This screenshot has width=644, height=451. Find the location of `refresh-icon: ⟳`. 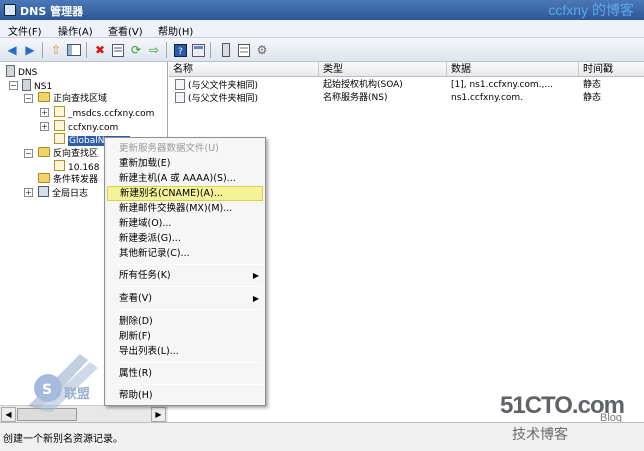

refresh-icon: ⟳ is located at coordinates (136, 50).